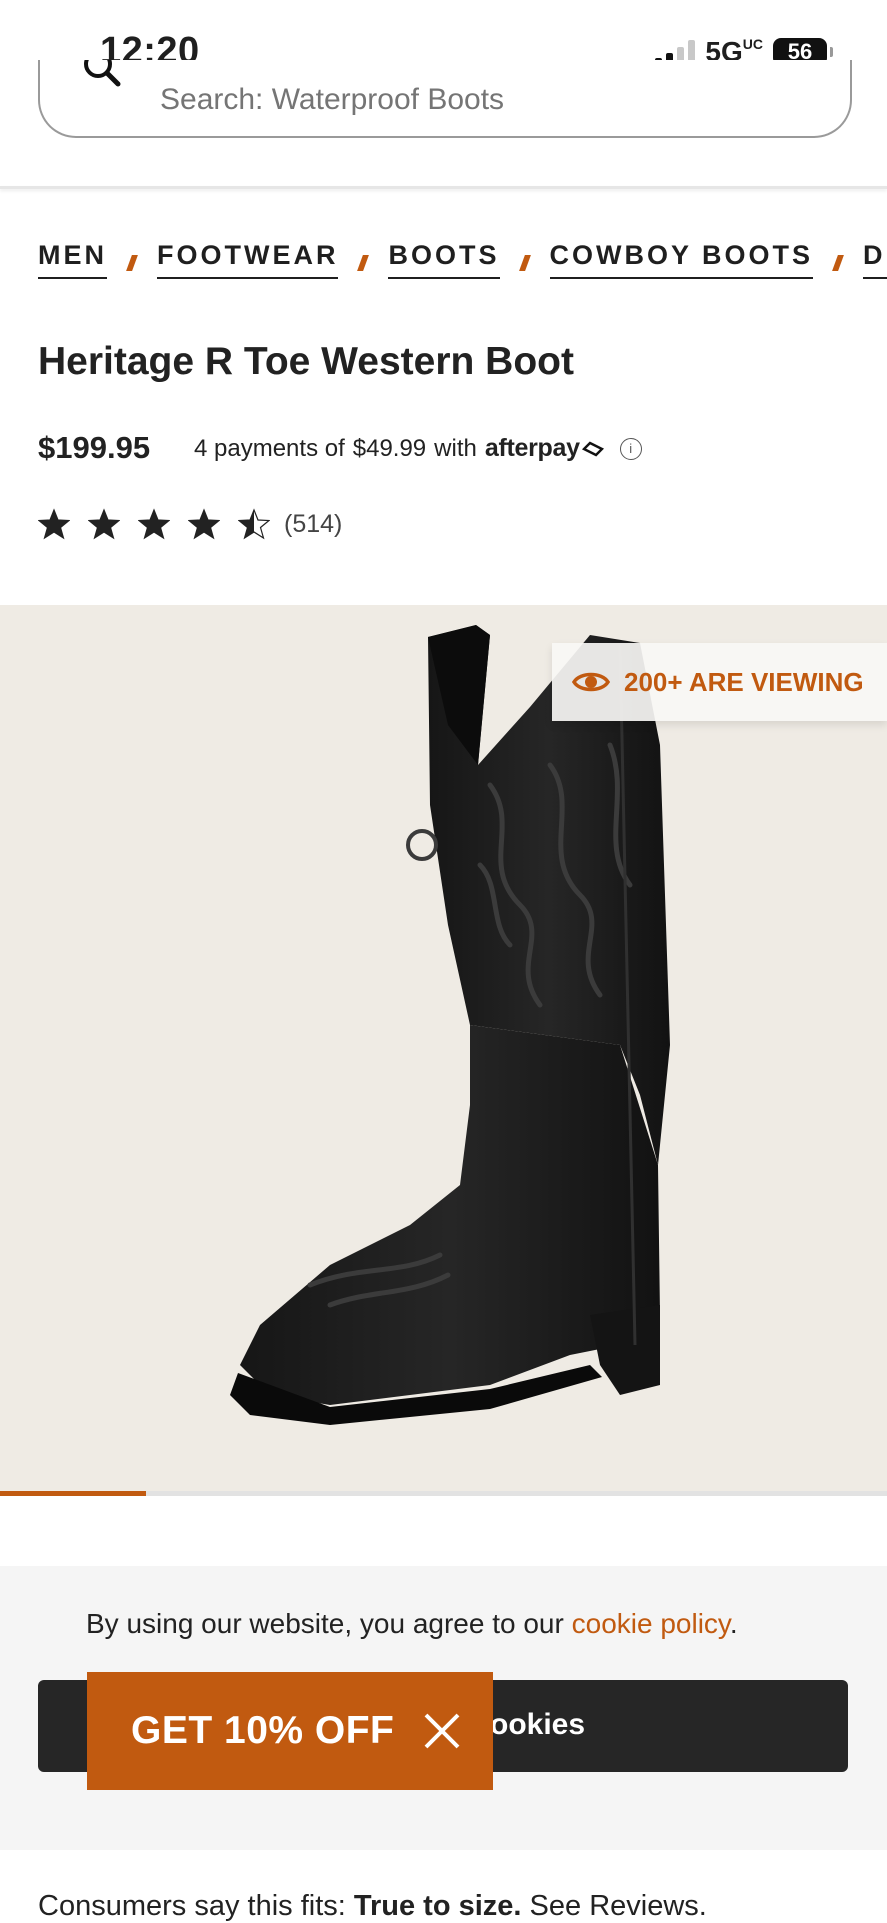  What do you see at coordinates (248, 259) in the screenshot?
I see `breadcrumb-footwear: FOOTWEAR` at bounding box center [248, 259].